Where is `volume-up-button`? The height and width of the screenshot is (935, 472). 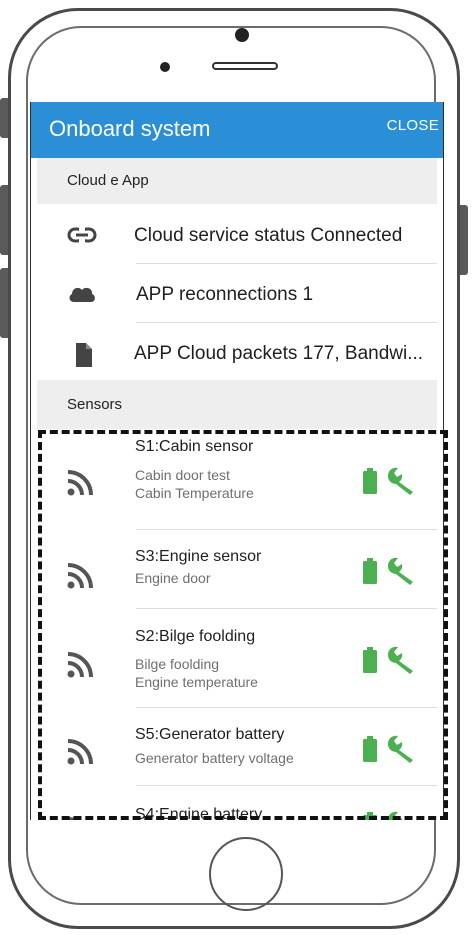
volume-up-button is located at coordinates (4, 220).